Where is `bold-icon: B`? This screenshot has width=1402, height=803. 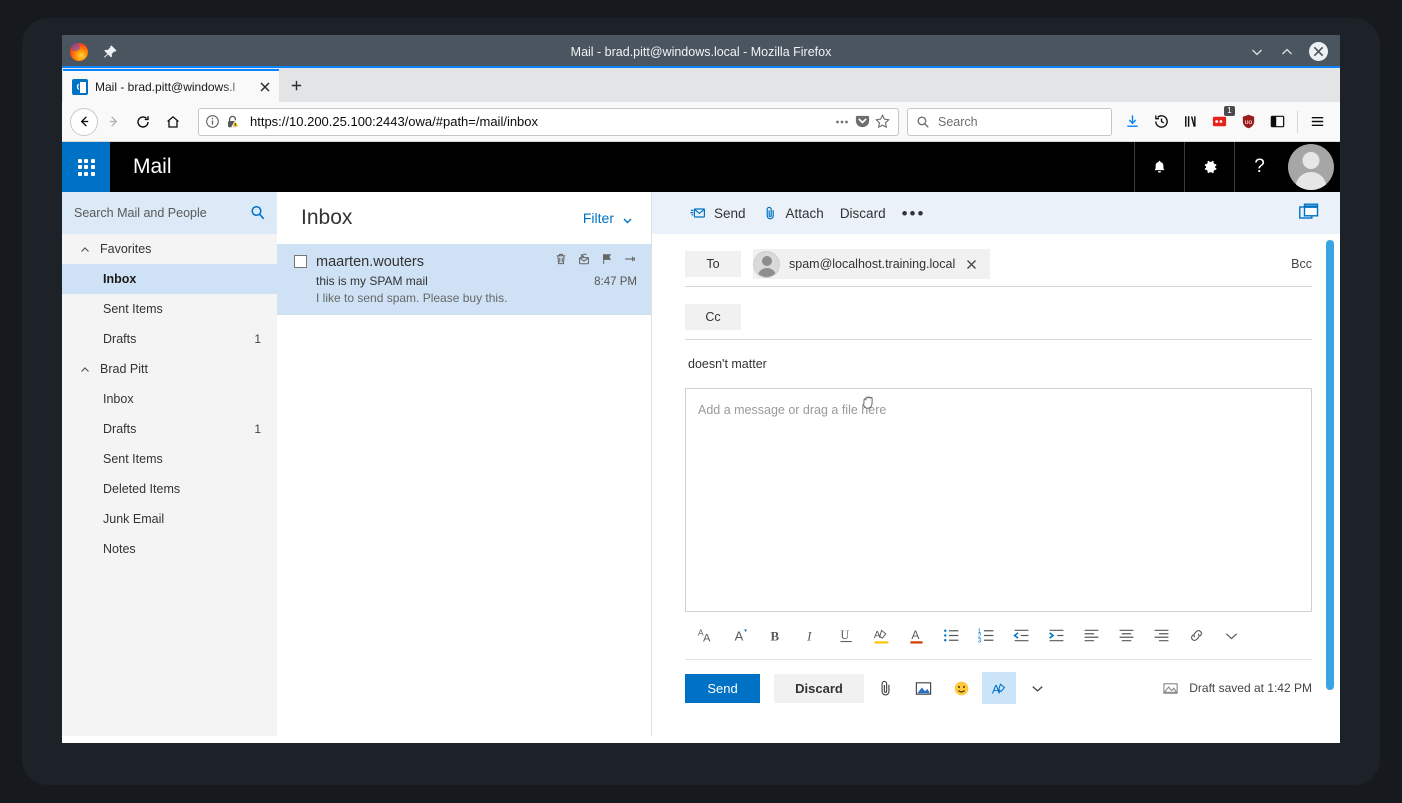
bold-icon: B is located at coordinates (776, 635).